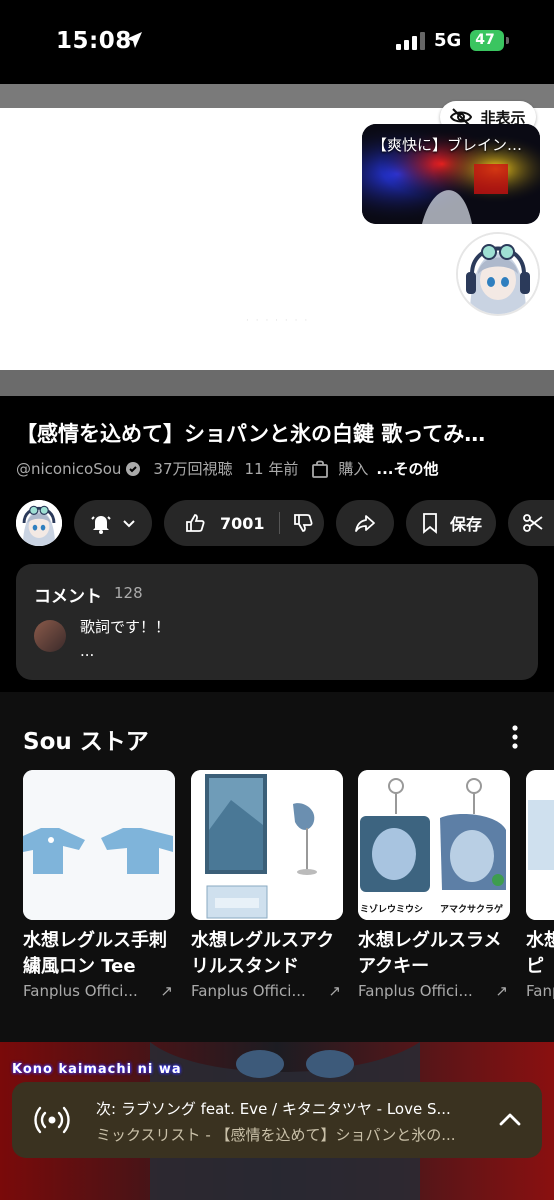 The height and width of the screenshot is (1200, 554). I want to click on share-button, so click(365, 523).